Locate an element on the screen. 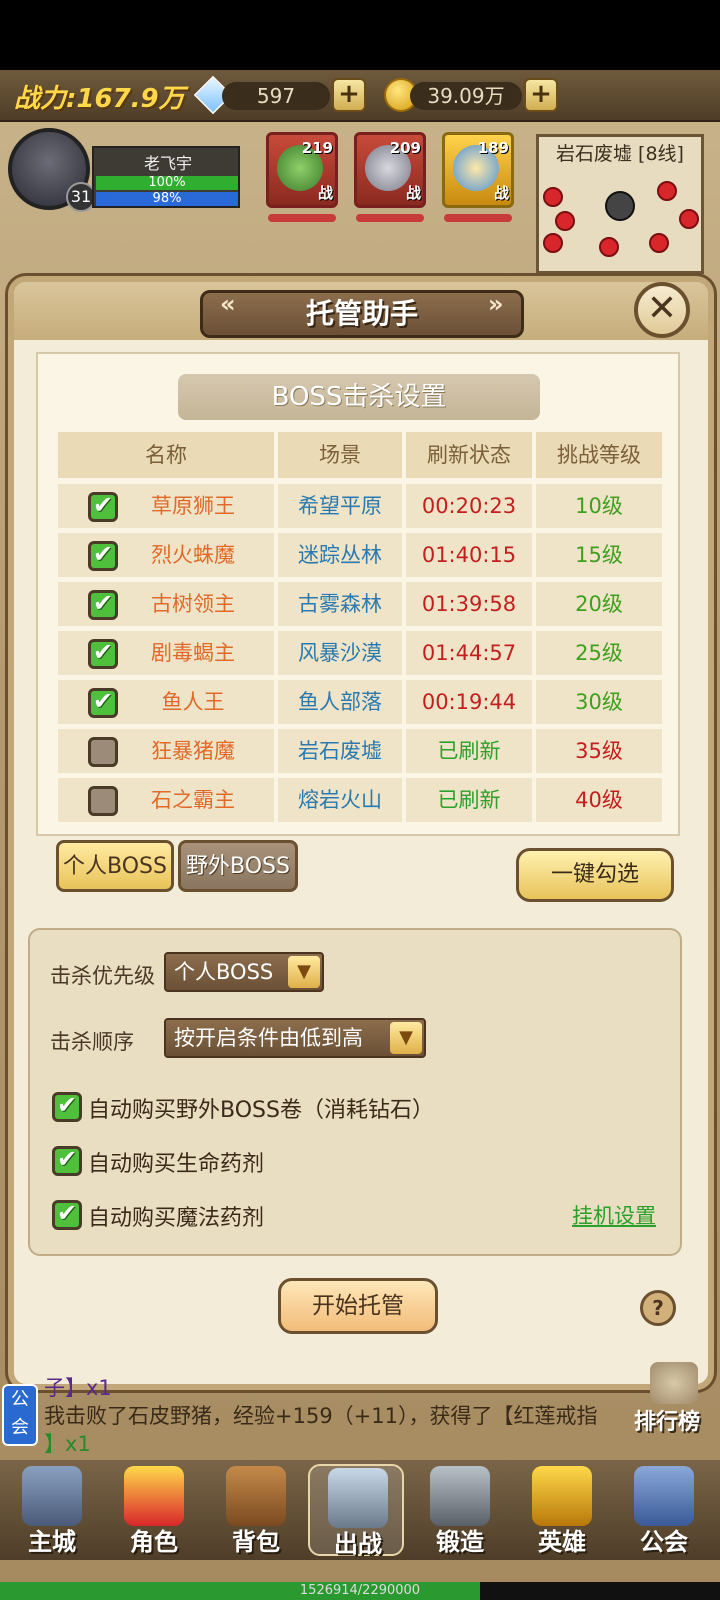  hero-card-1: 219 战 is located at coordinates (302, 170).